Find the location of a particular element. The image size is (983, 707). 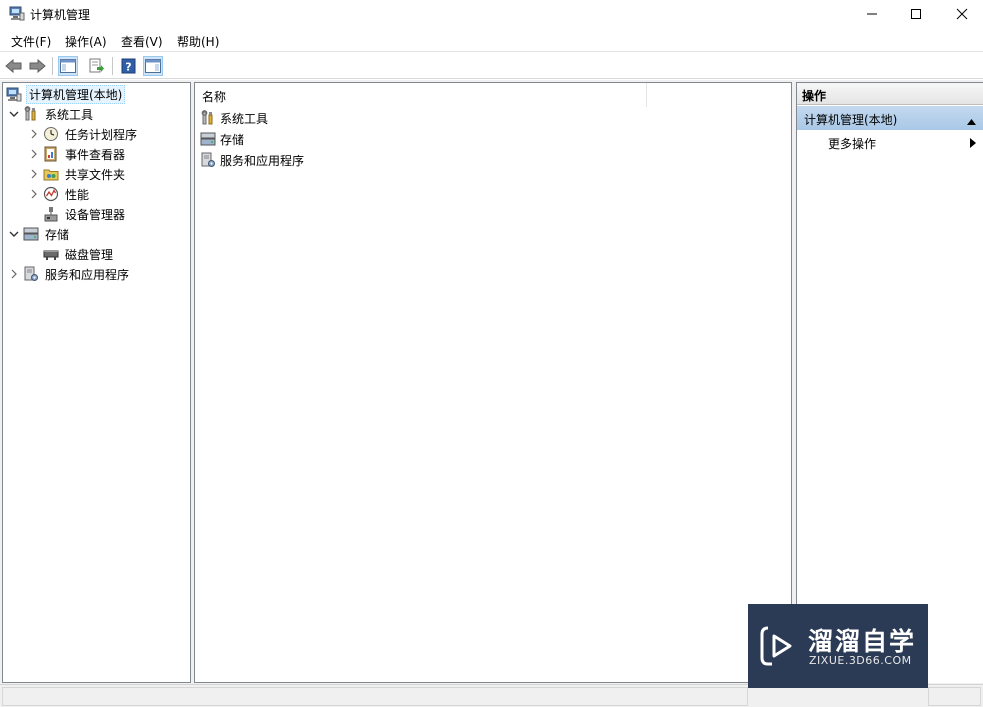

tree-item-computer-management-local: 计算机管理(本地) is located at coordinates (66, 94).